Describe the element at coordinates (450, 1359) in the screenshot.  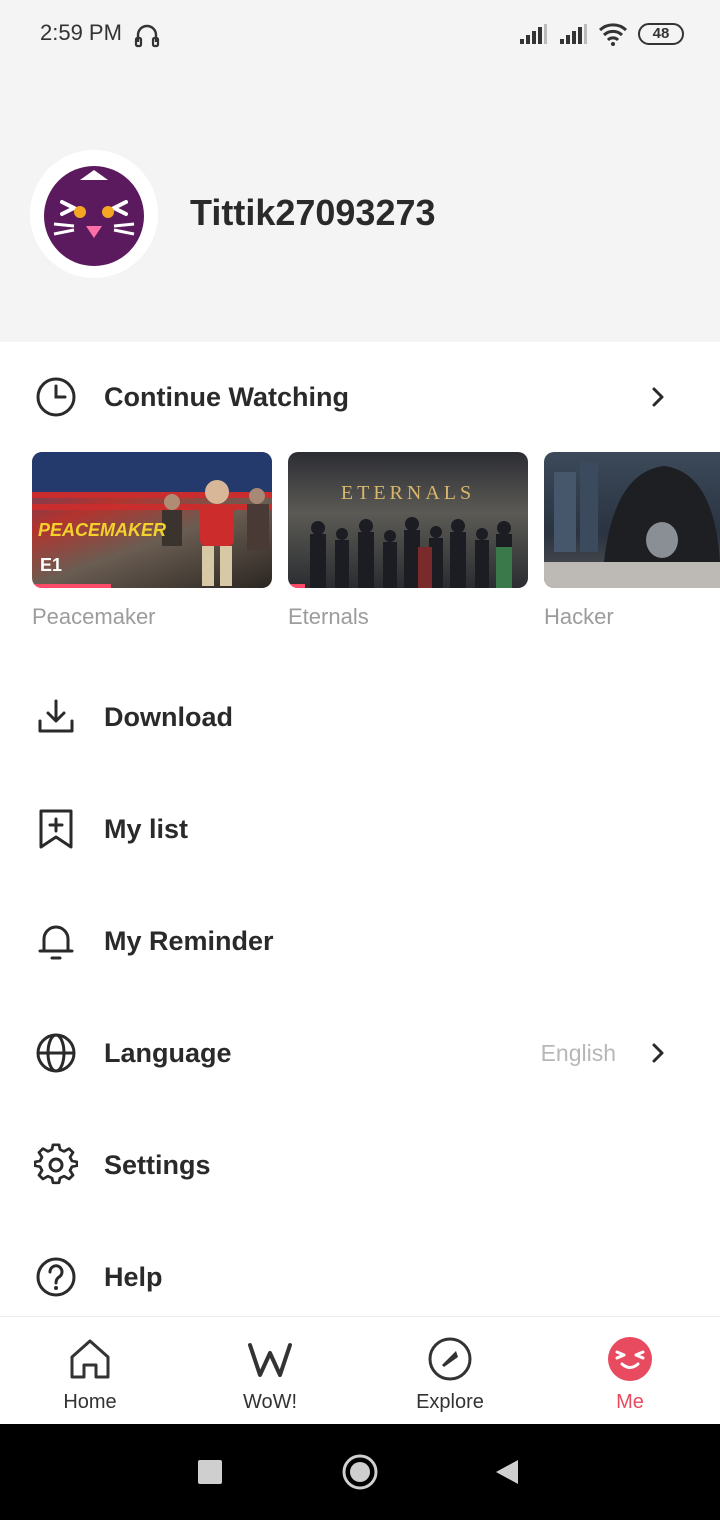
I see `compass-icon` at that location.